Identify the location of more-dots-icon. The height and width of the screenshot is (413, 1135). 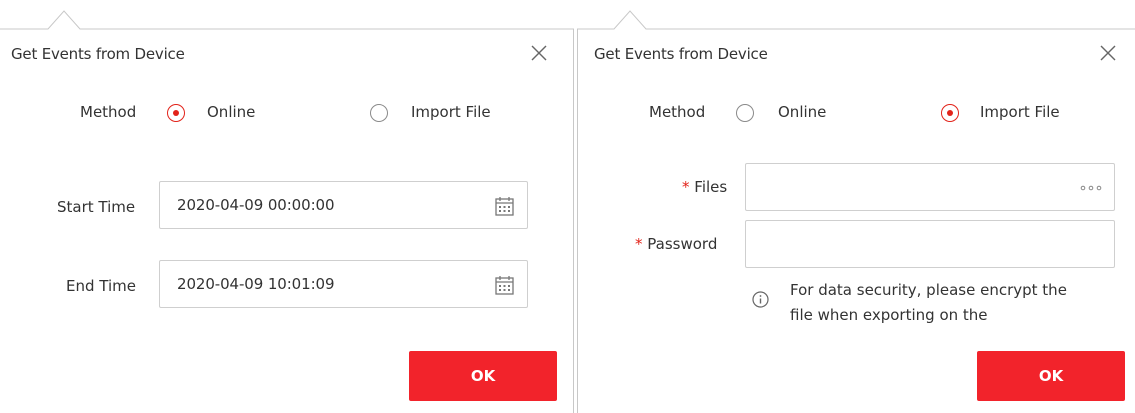
(1091, 188).